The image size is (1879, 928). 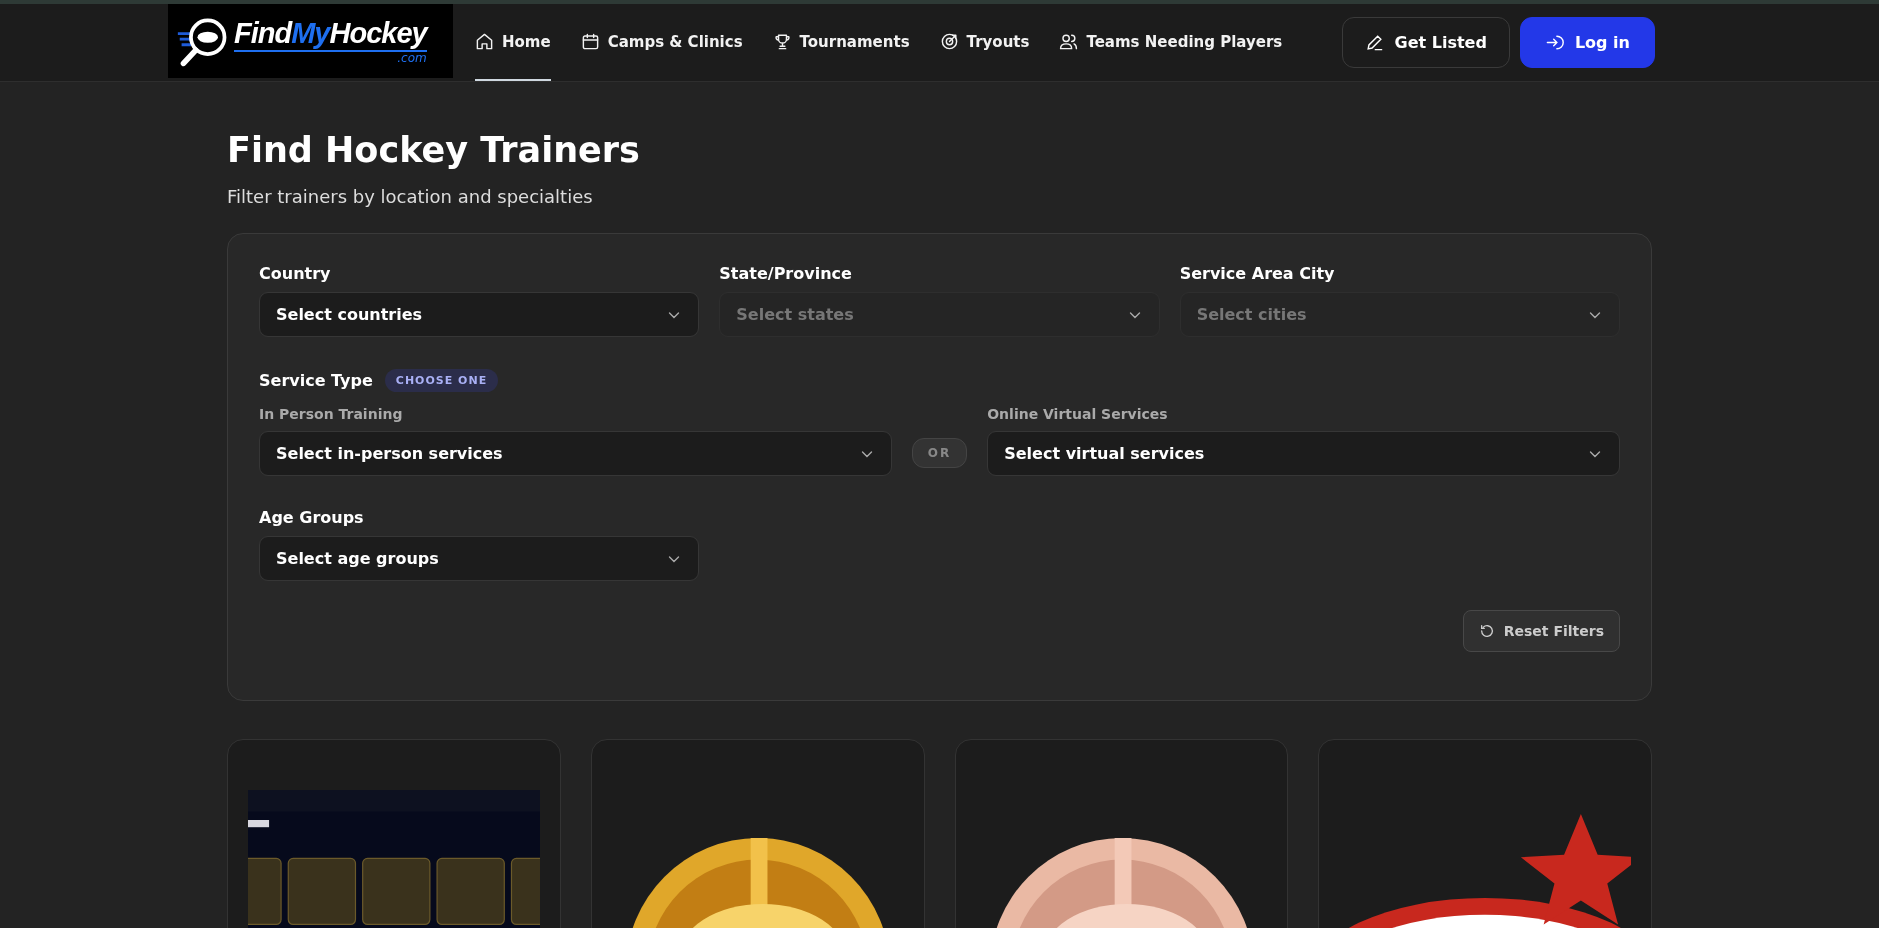 I want to click on nav-link: Tournaments, so click(x=841, y=42).